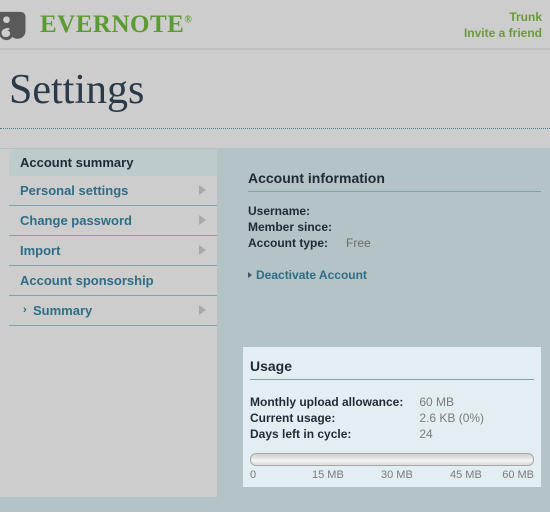 The width and height of the screenshot is (550, 512). Describe the element at coordinates (311, 275) in the screenshot. I see `deactivate-account-link: Deactivate Account` at that location.